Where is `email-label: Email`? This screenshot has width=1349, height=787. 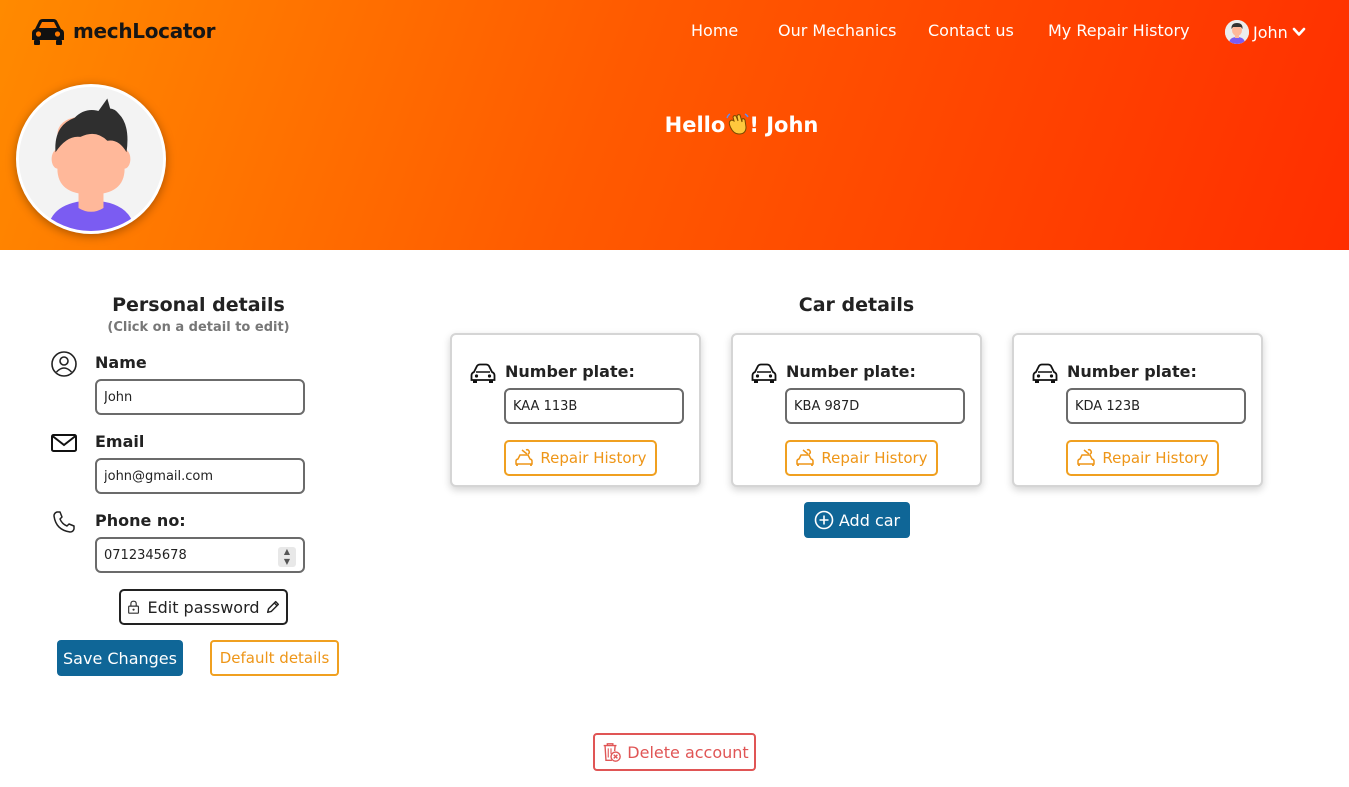 email-label: Email is located at coordinates (120, 441).